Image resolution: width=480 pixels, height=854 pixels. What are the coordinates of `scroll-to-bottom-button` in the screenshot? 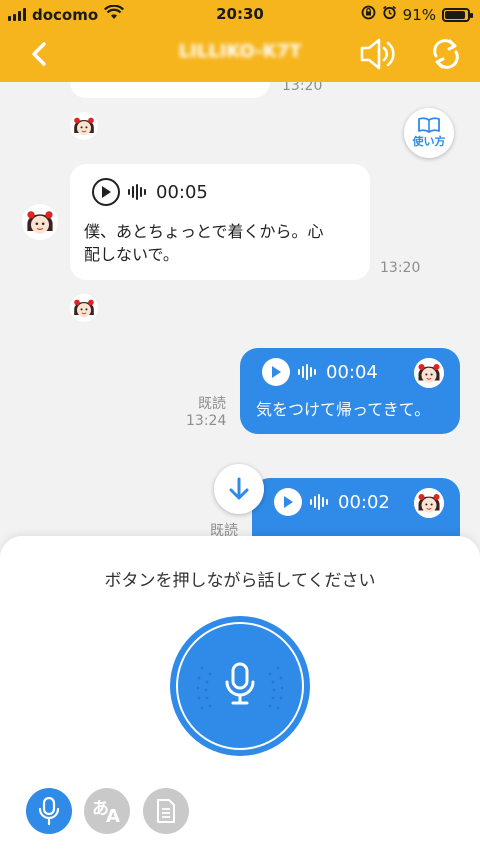 It's located at (239, 489).